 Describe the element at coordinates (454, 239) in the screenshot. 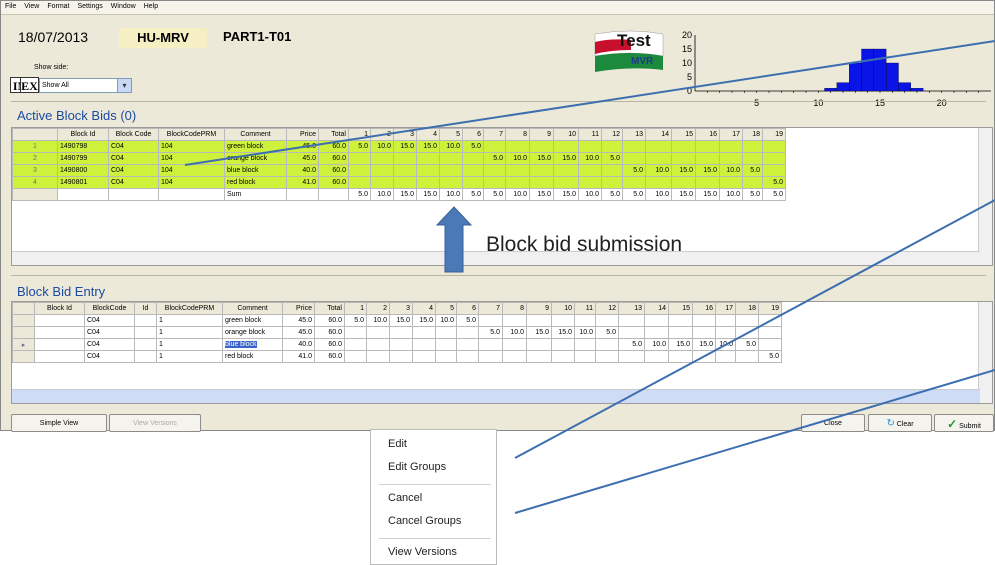

I see `up-arrow-annotation` at that location.